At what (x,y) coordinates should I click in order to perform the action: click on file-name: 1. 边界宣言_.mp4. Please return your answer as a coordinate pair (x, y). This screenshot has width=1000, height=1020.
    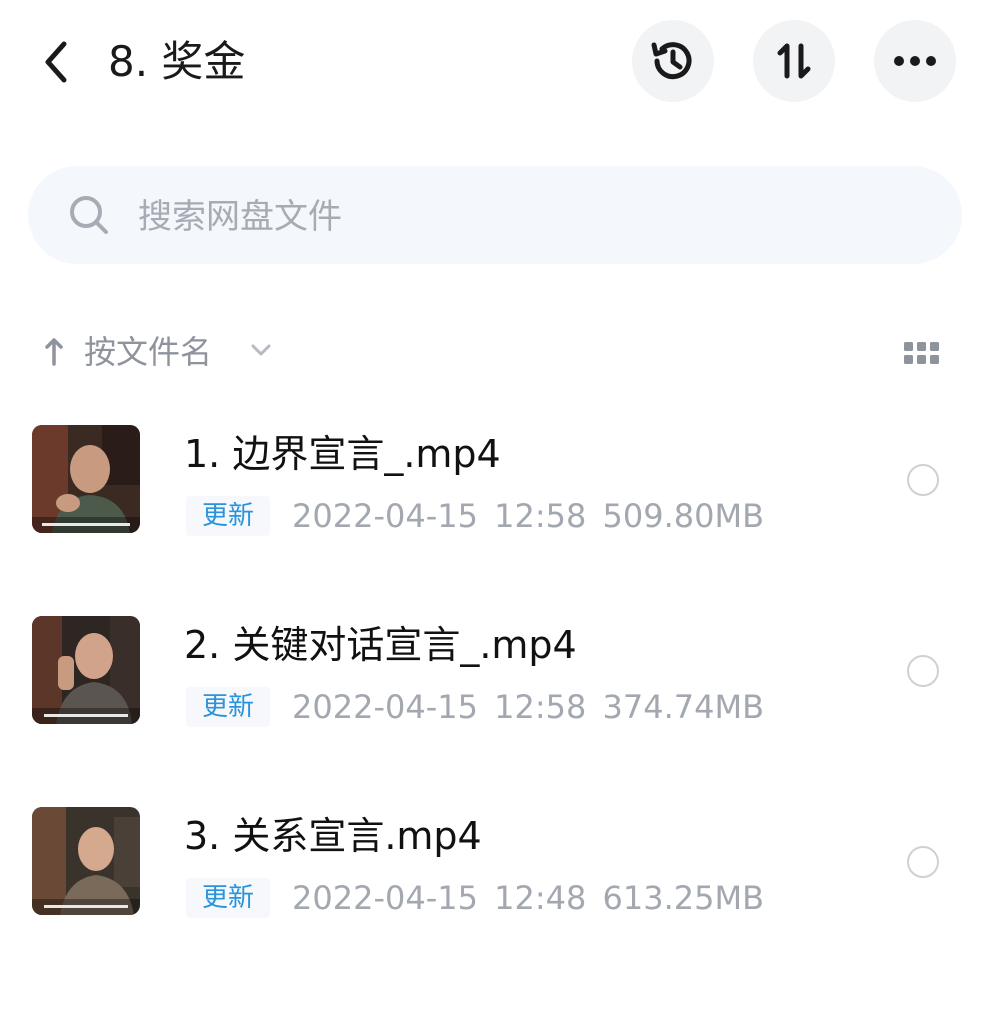
    Looking at the image, I should click on (342, 454).